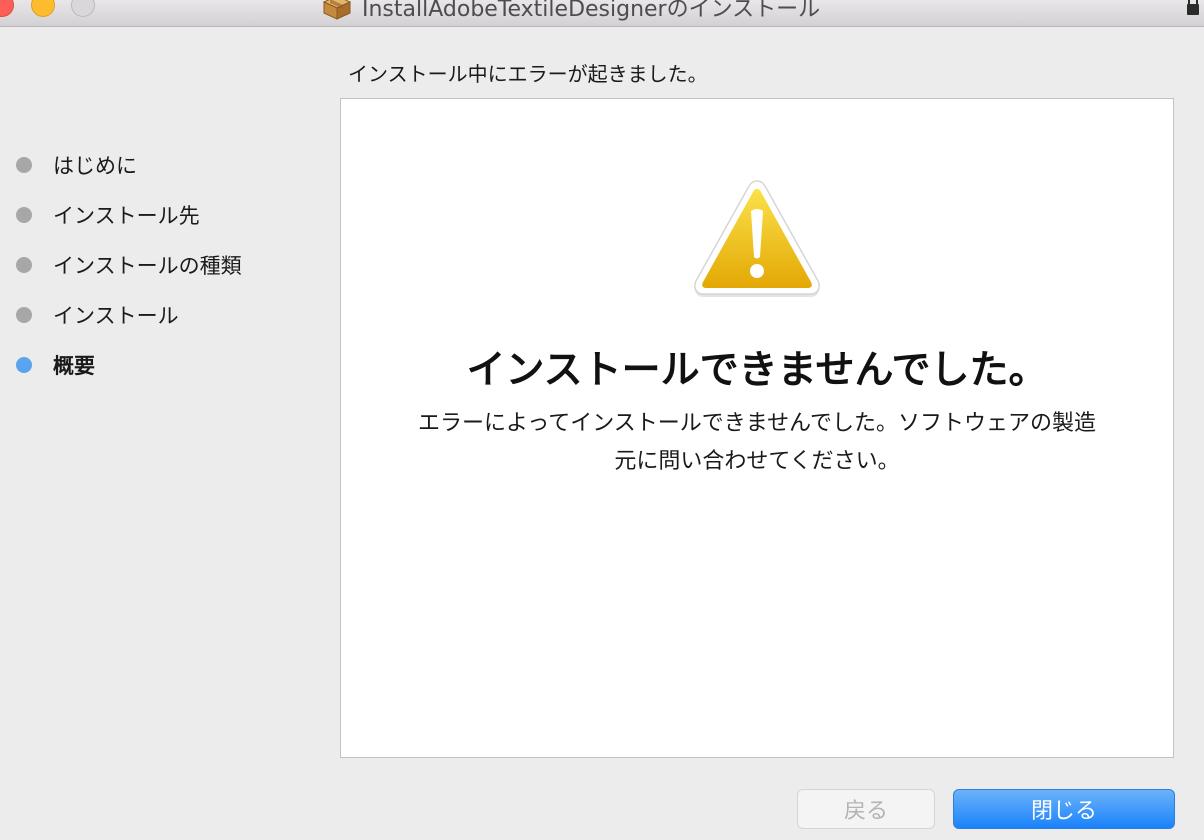 The image size is (1204, 840). Describe the element at coordinates (95, 166) in the screenshot. I see `sidebar-step-label: はじめに` at that location.